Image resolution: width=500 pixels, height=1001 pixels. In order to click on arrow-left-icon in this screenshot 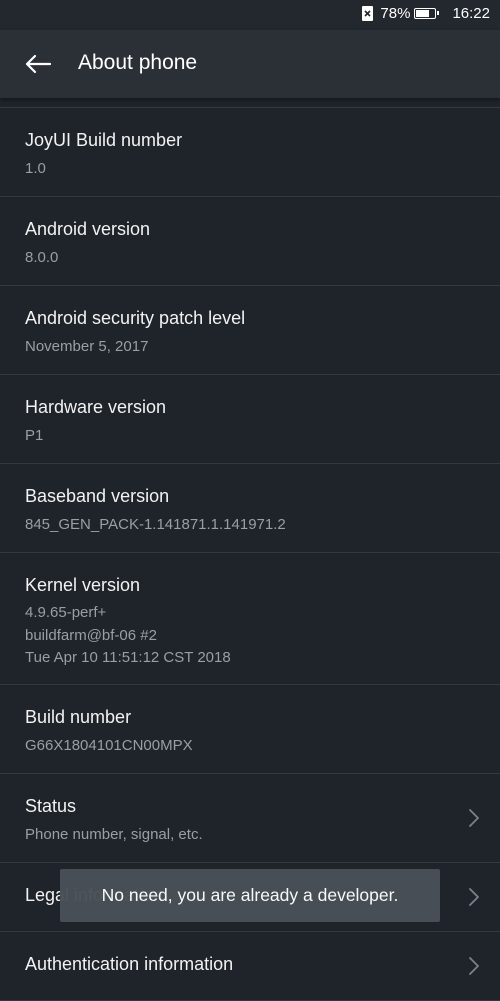, I will do `click(38, 64)`.